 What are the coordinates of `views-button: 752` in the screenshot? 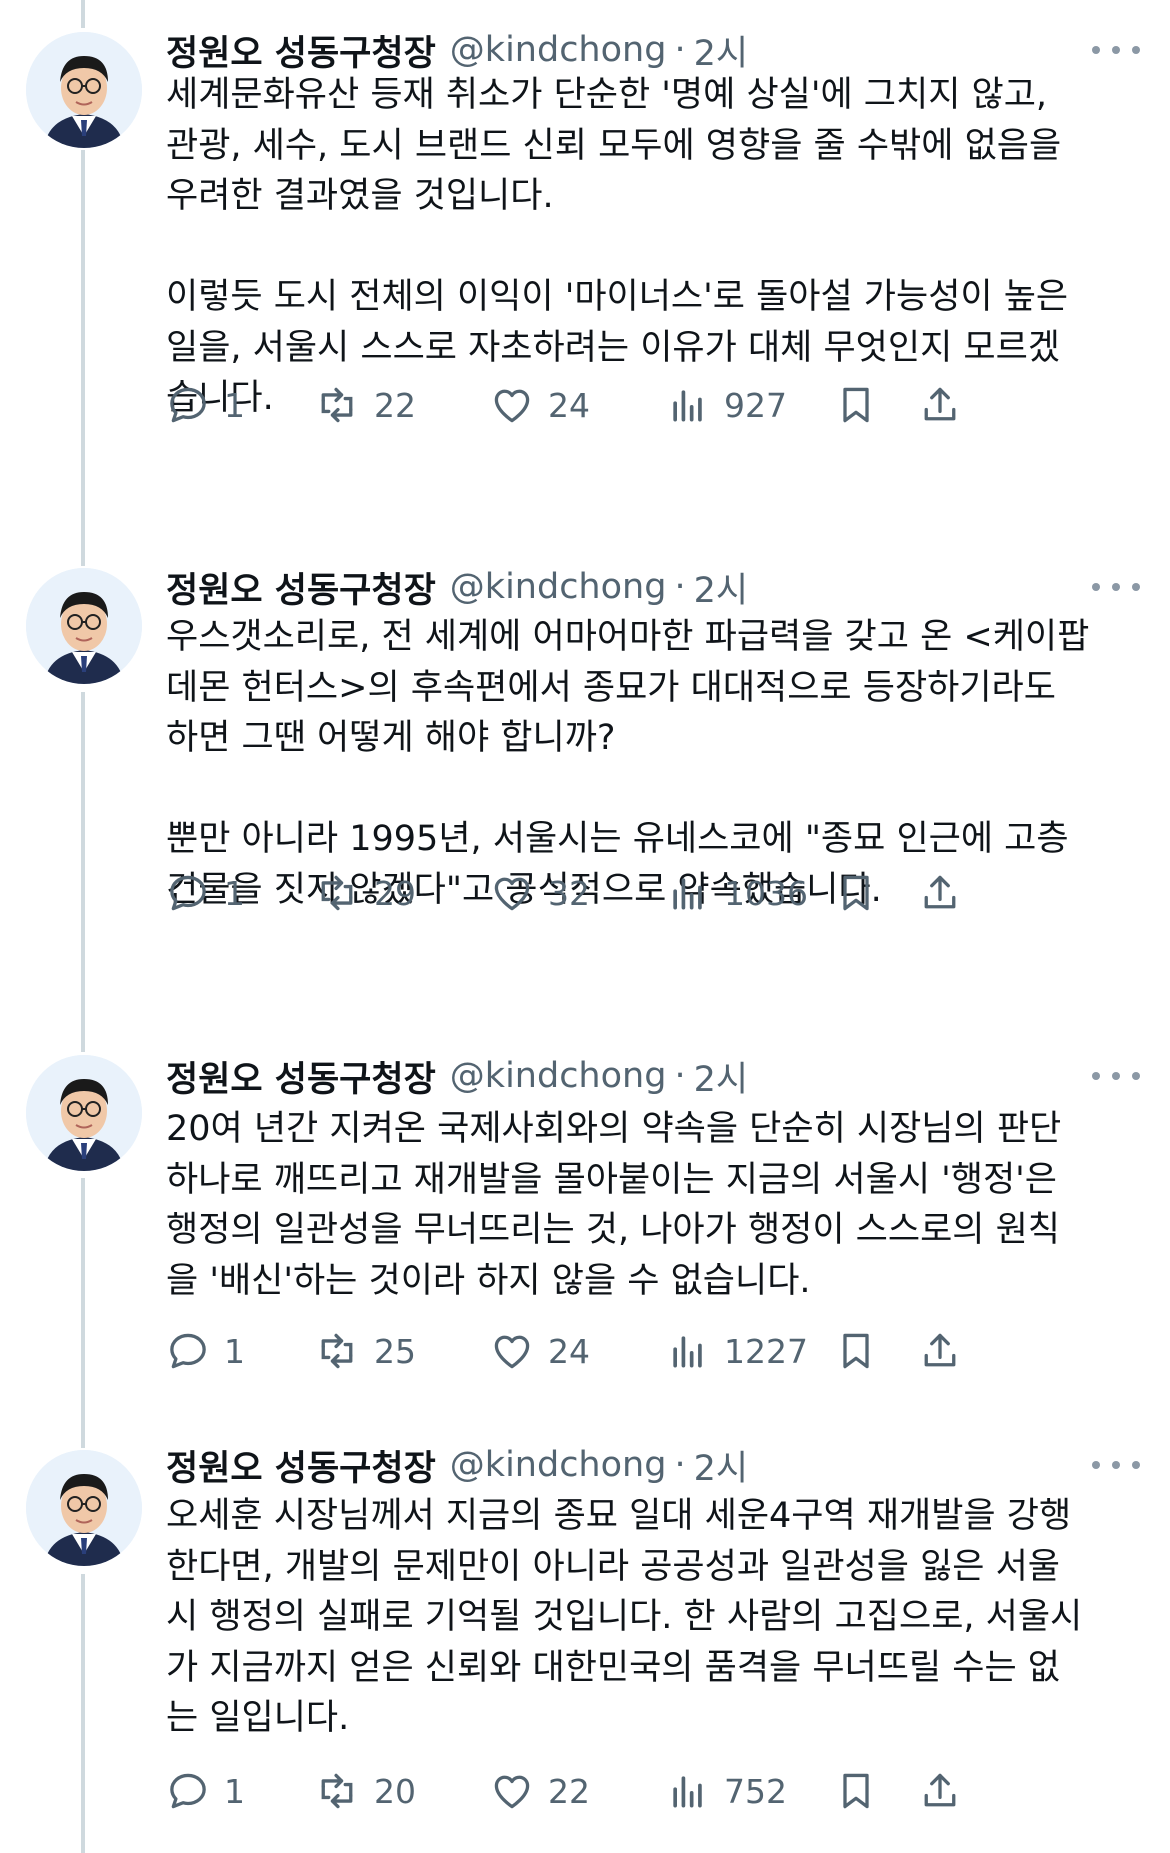 It's located at (726, 1791).